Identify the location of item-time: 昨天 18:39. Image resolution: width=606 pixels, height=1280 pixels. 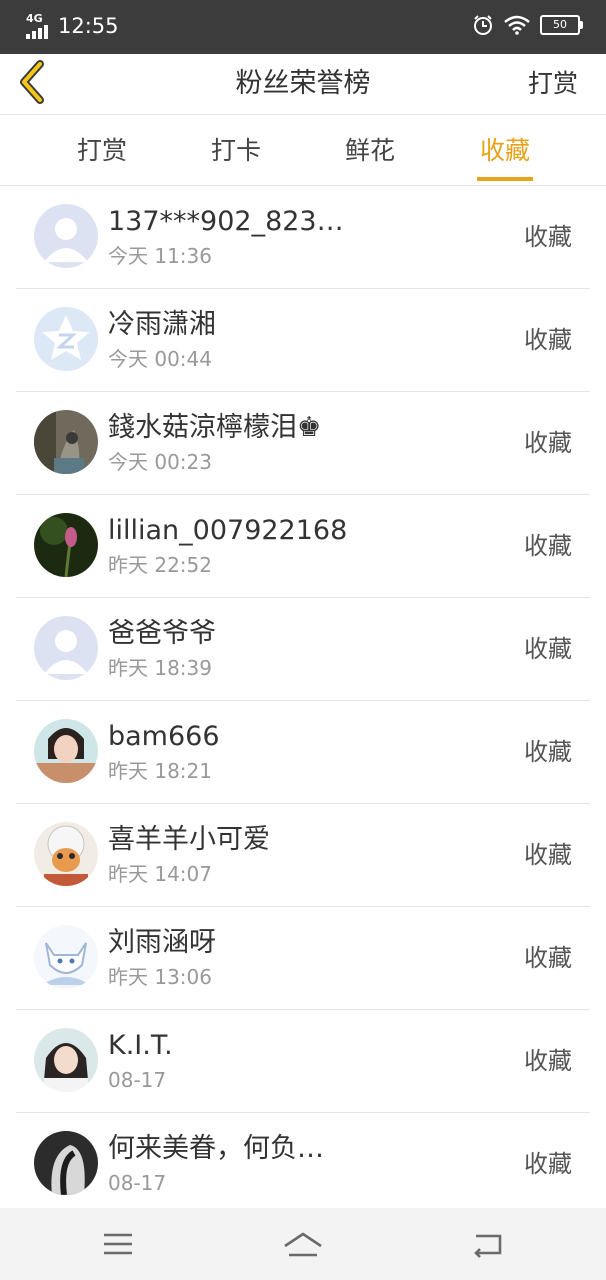
(160, 668).